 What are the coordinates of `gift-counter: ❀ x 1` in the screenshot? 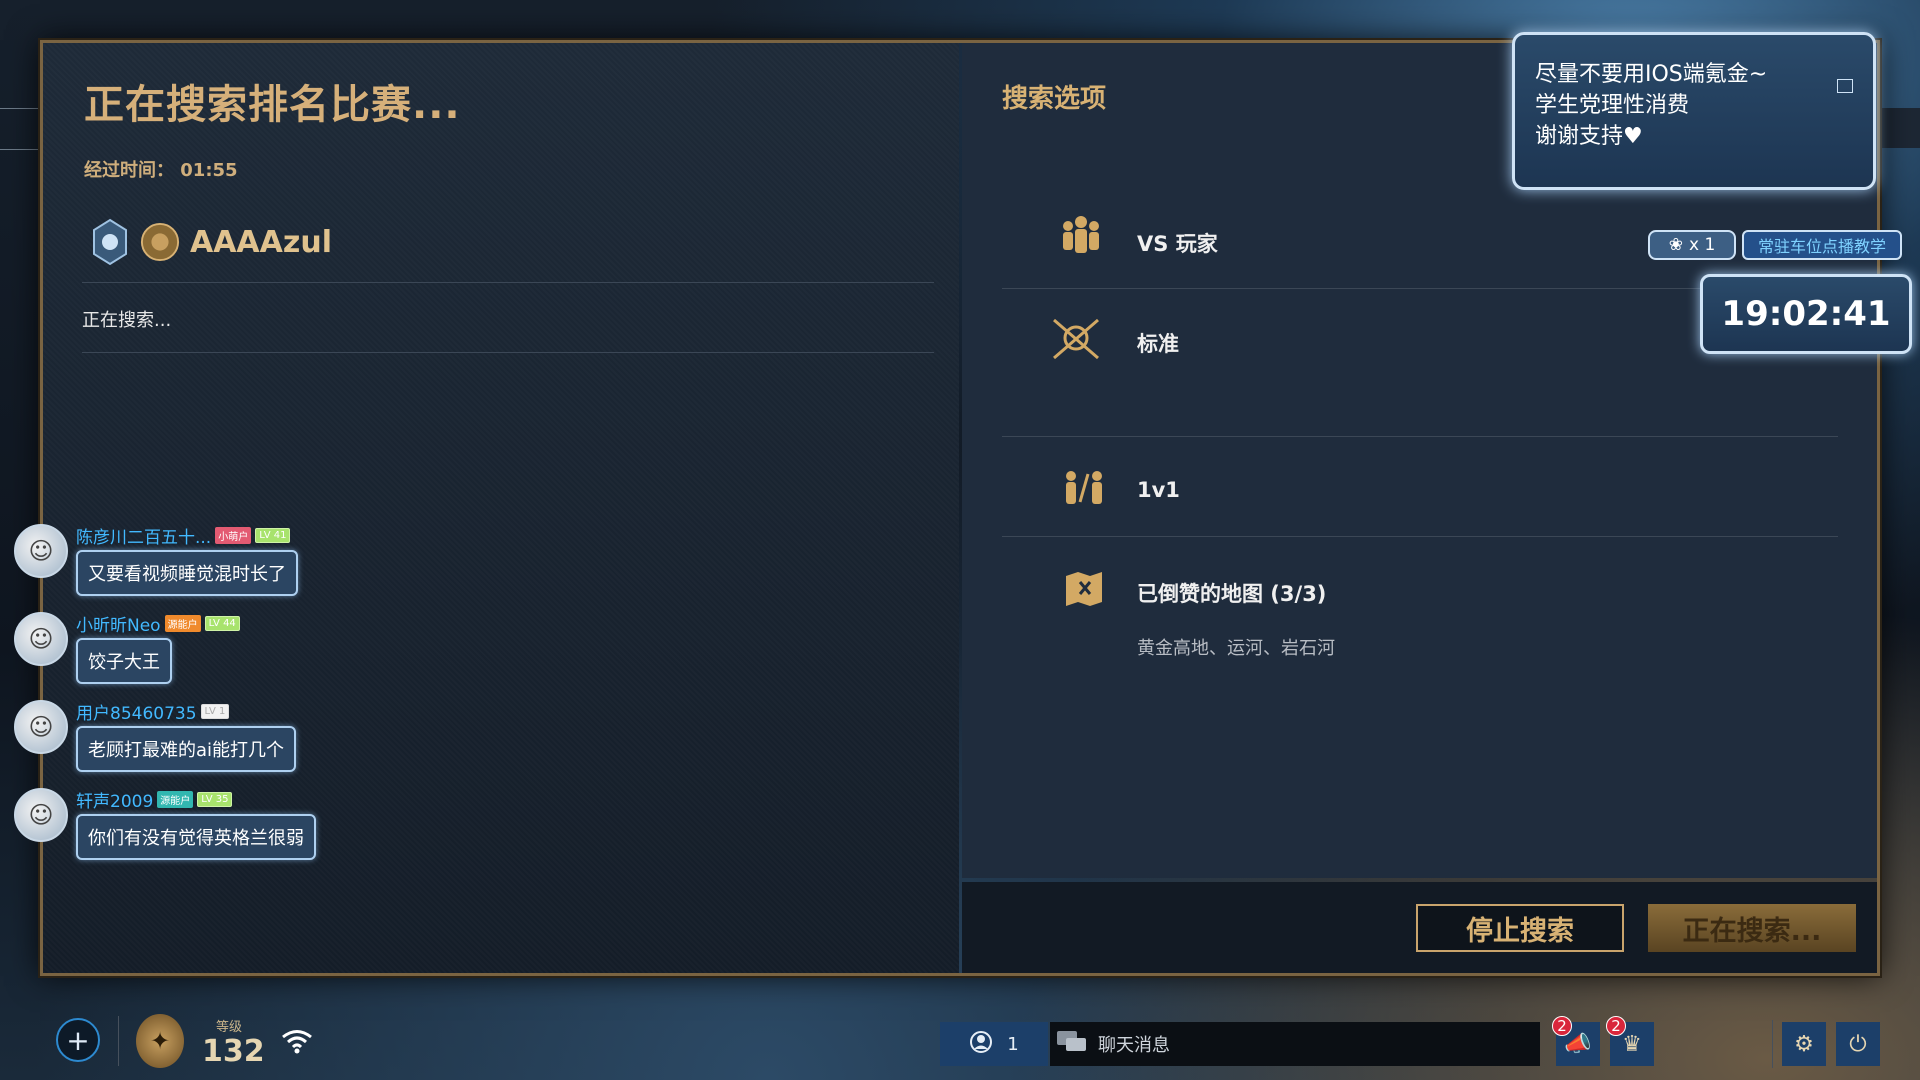 It's located at (1692, 245).